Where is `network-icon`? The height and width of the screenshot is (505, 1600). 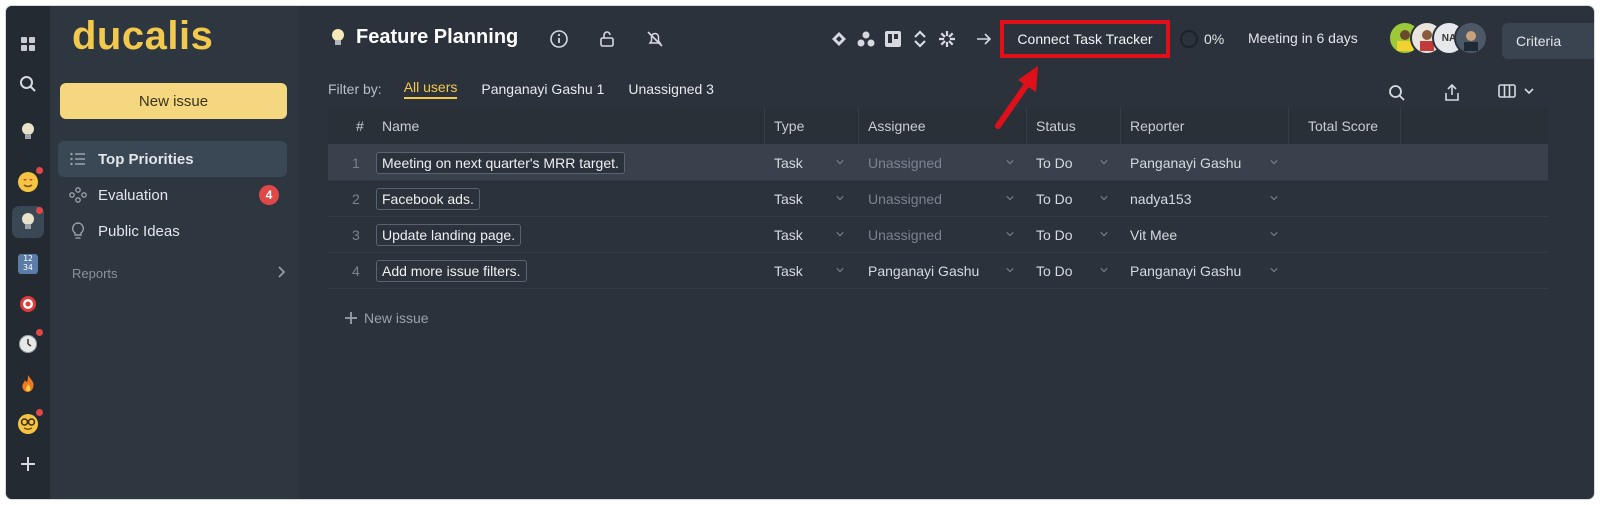
network-icon is located at coordinates (78, 195).